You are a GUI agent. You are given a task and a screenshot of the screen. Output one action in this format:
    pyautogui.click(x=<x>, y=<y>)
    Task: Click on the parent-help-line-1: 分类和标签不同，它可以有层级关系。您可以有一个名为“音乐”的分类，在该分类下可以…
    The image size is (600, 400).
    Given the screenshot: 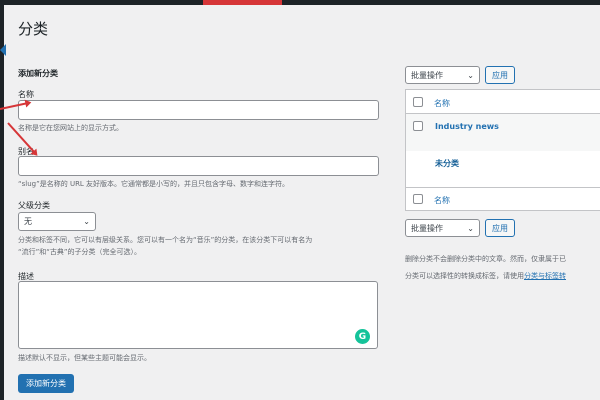 What is the action you would take?
    pyautogui.click(x=165, y=240)
    